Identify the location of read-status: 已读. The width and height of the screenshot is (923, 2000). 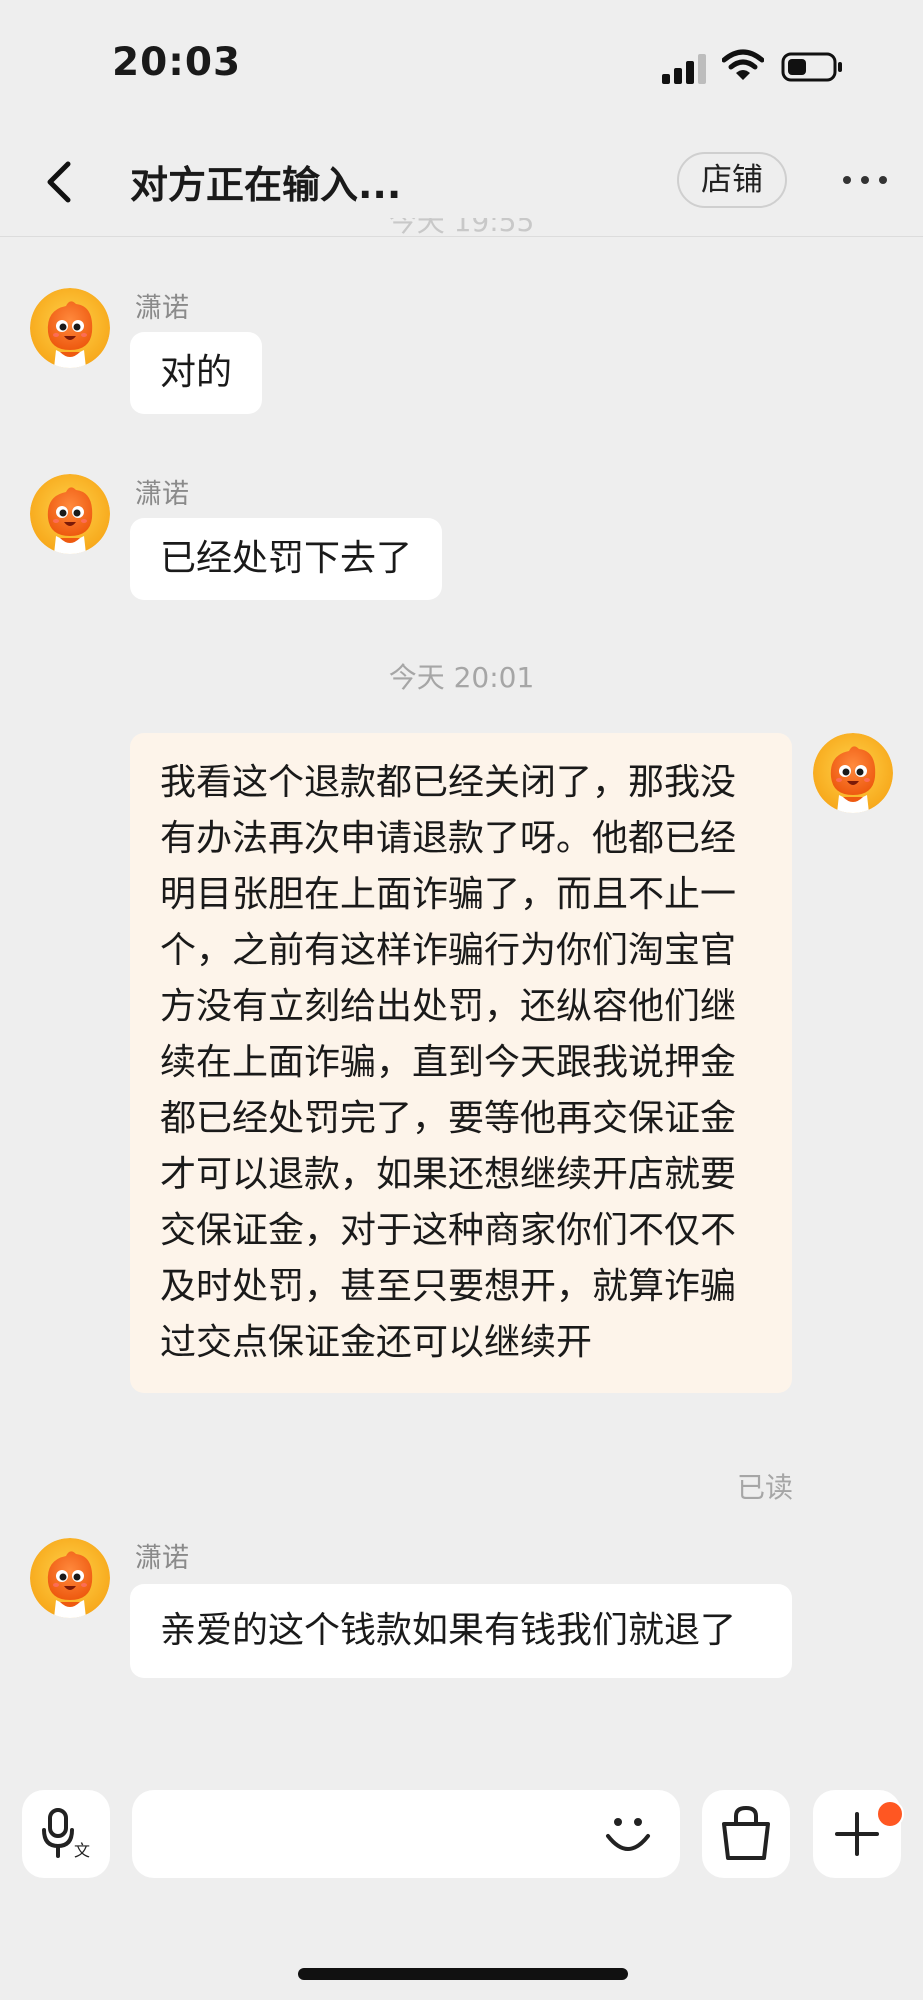
(765, 1487).